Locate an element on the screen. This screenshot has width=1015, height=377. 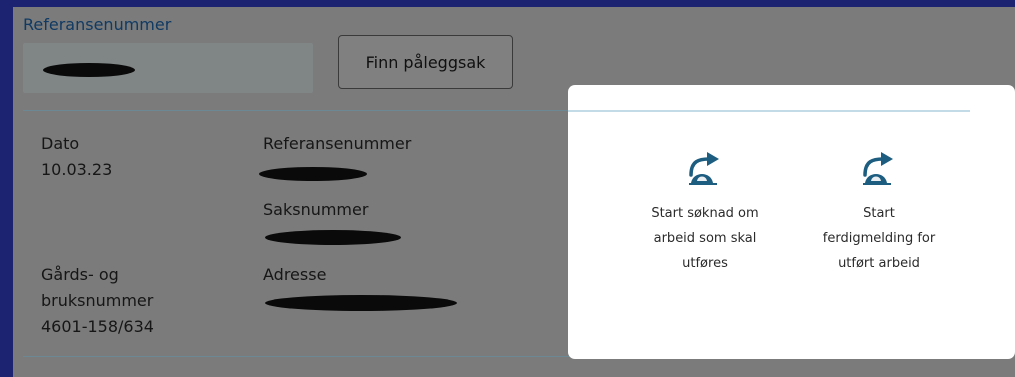
case-number-label: Saksnummer is located at coordinates (316, 209).